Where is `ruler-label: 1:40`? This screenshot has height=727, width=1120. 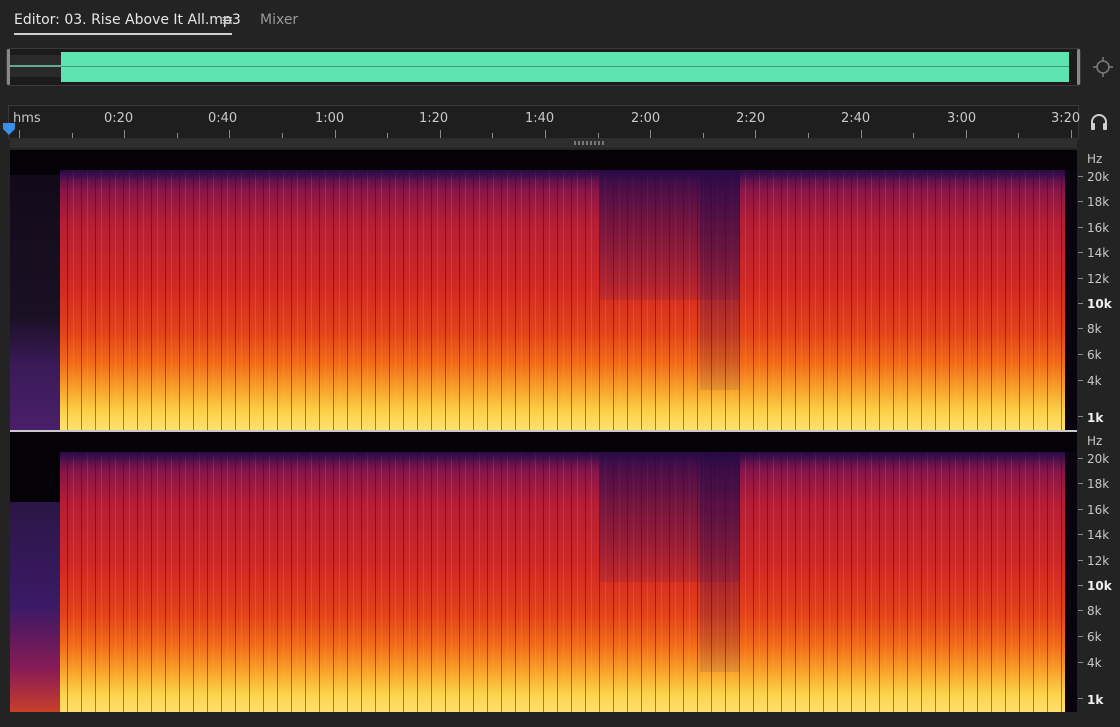 ruler-label: 1:40 is located at coordinates (540, 118).